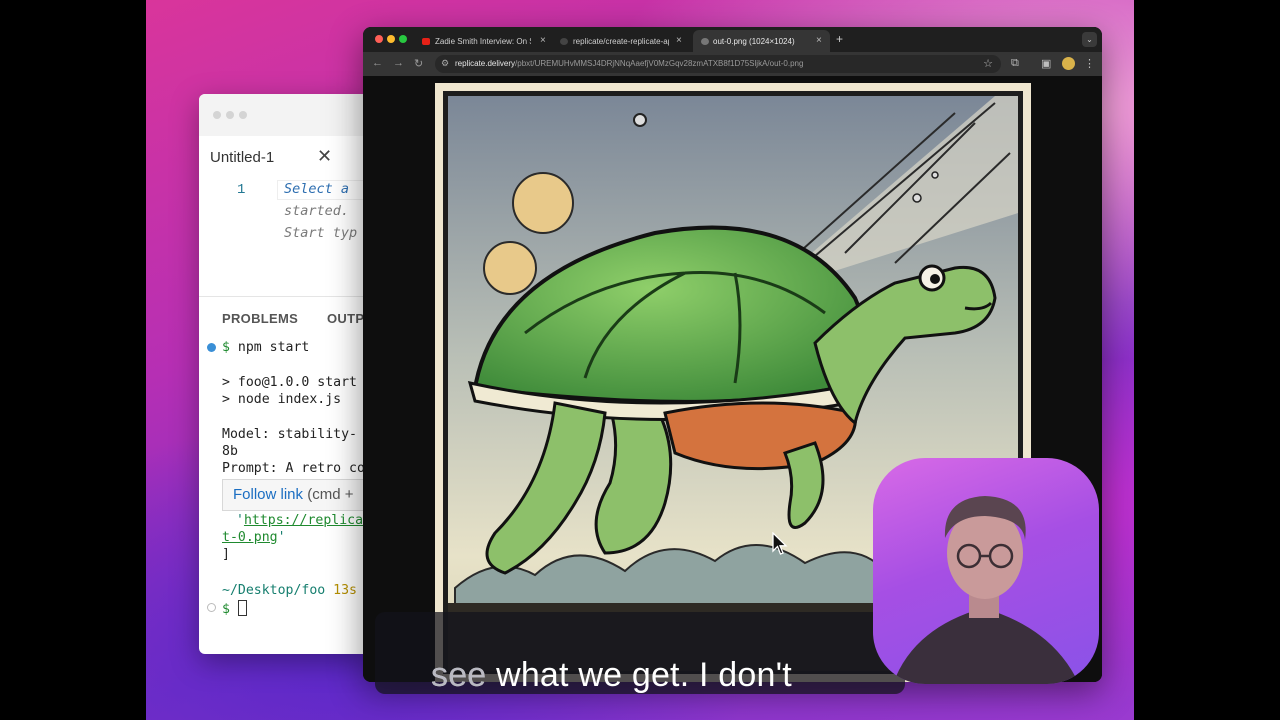 This screenshot has width=1280, height=720. I want to click on profile-avatar, so click(1068, 63).